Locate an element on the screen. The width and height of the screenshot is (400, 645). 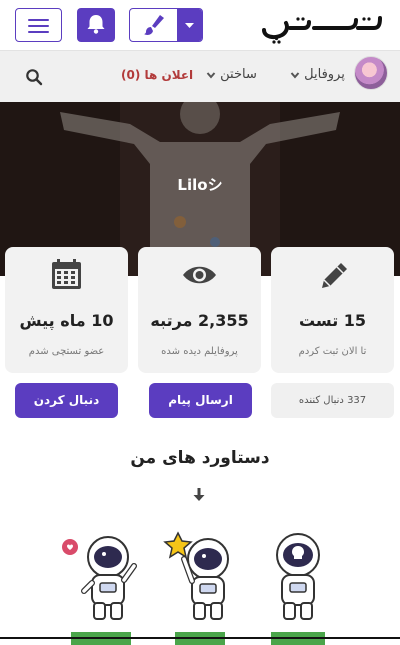
stat-card-membership: 10 ماه پیش عضو تستچی شدم is located at coordinates (66, 310).